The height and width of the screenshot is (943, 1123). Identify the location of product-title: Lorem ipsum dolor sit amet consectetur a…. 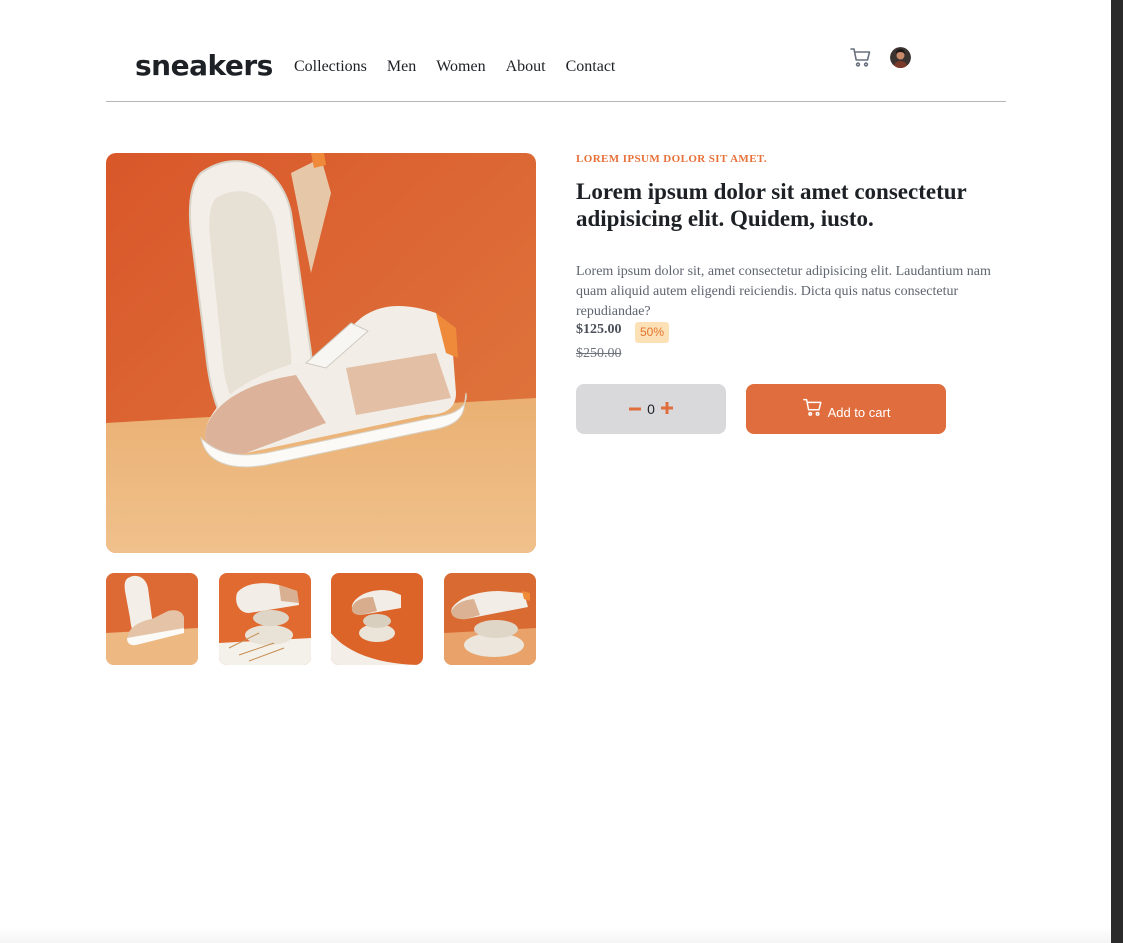
(771, 205).